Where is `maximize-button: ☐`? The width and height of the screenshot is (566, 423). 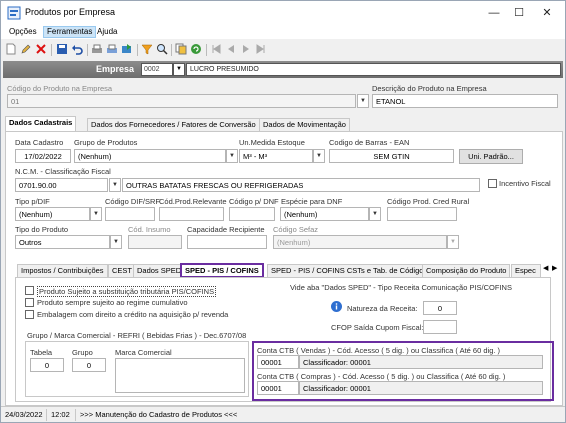
maximize-button: ☐ is located at coordinates (519, 13).